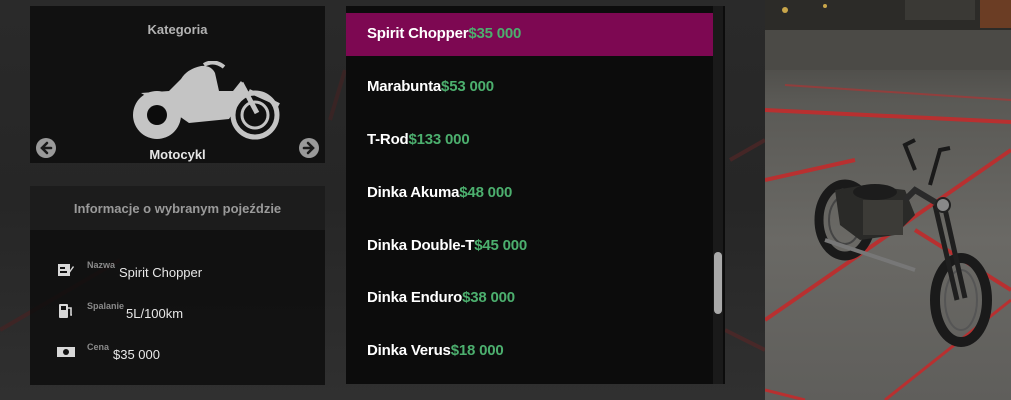 This screenshot has width=1011, height=400. Describe the element at coordinates (101, 265) in the screenshot. I see `info-label-name: Nazwa` at that location.